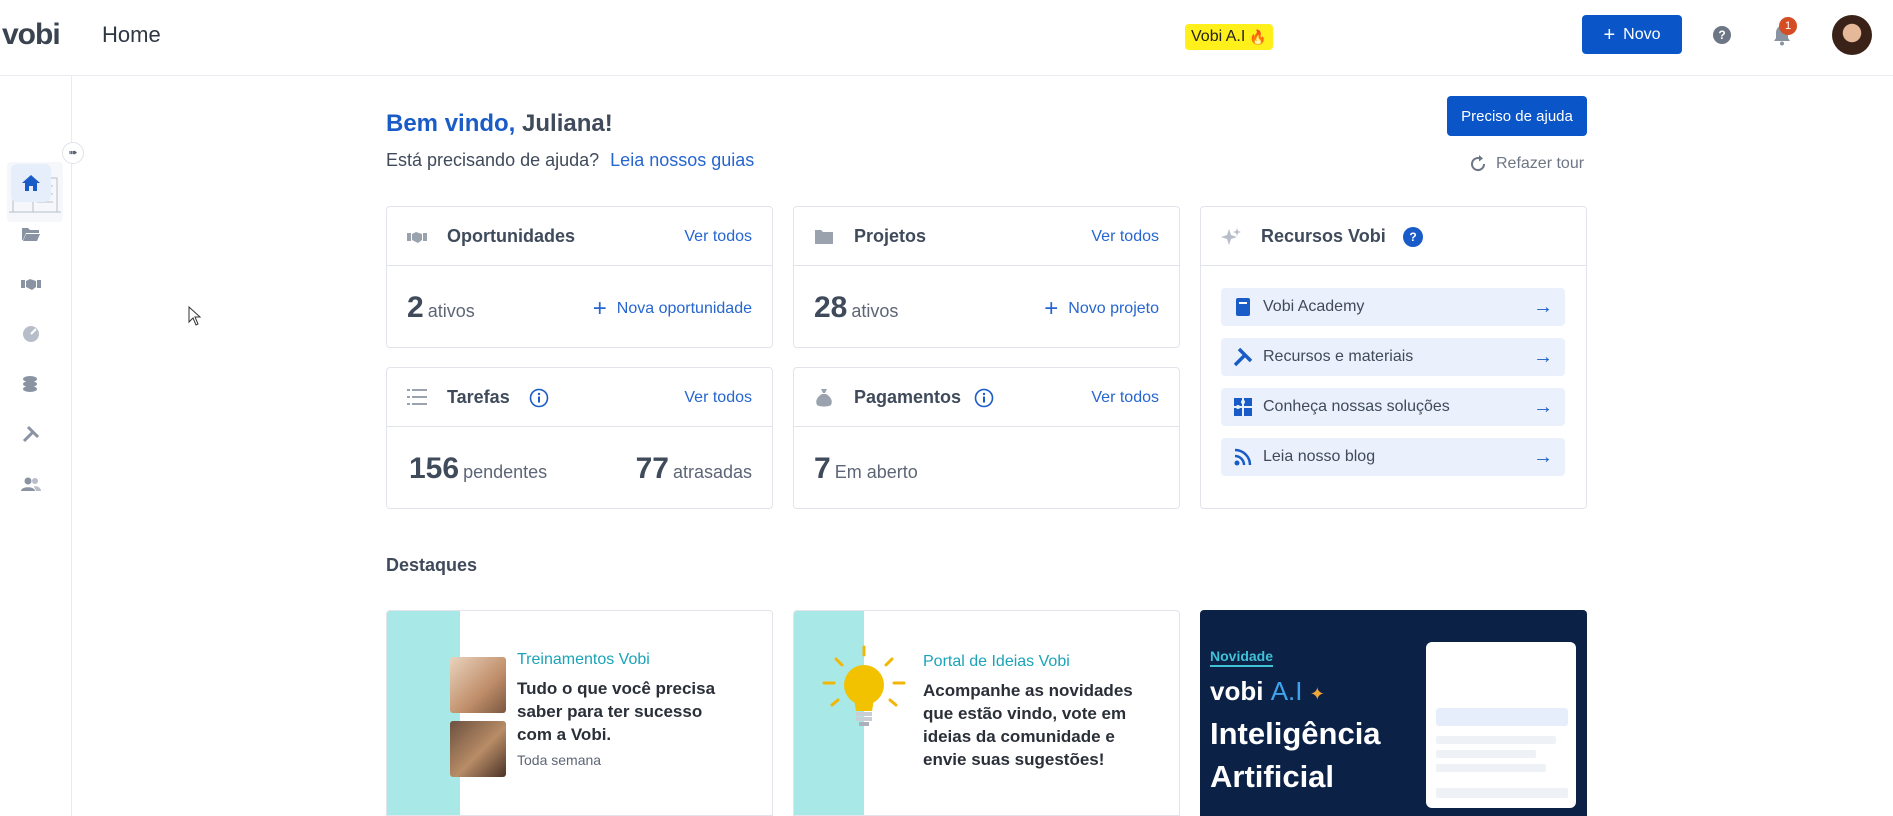 Image resolution: width=1893 pixels, height=816 pixels. Describe the element at coordinates (876, 472) in the screenshot. I see `payments-unit: Em aberto` at that location.